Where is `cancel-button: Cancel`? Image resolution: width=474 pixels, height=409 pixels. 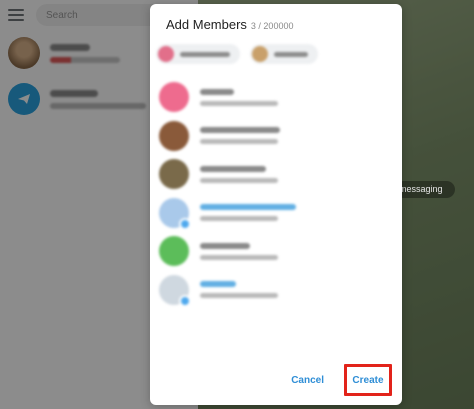
cancel-button: Cancel is located at coordinates (307, 380).